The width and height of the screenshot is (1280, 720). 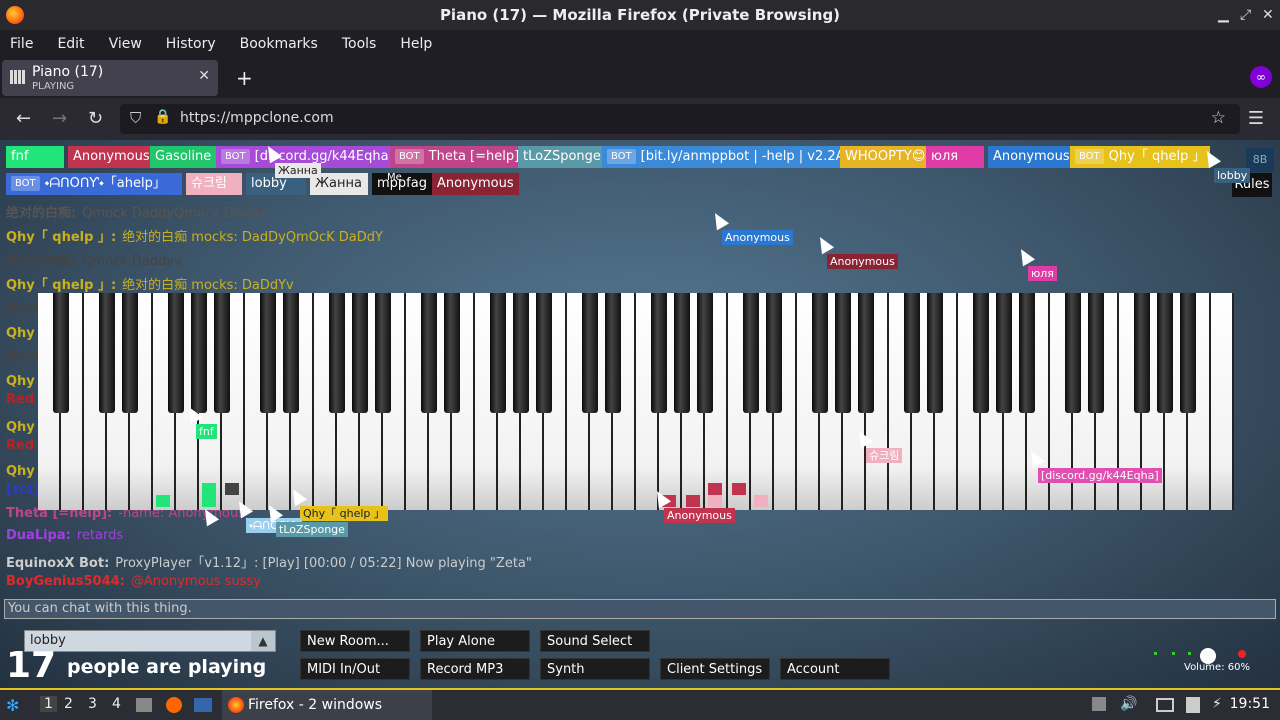 What do you see at coordinates (174, 705) in the screenshot?
I see `firefox-launcher-icon` at bounding box center [174, 705].